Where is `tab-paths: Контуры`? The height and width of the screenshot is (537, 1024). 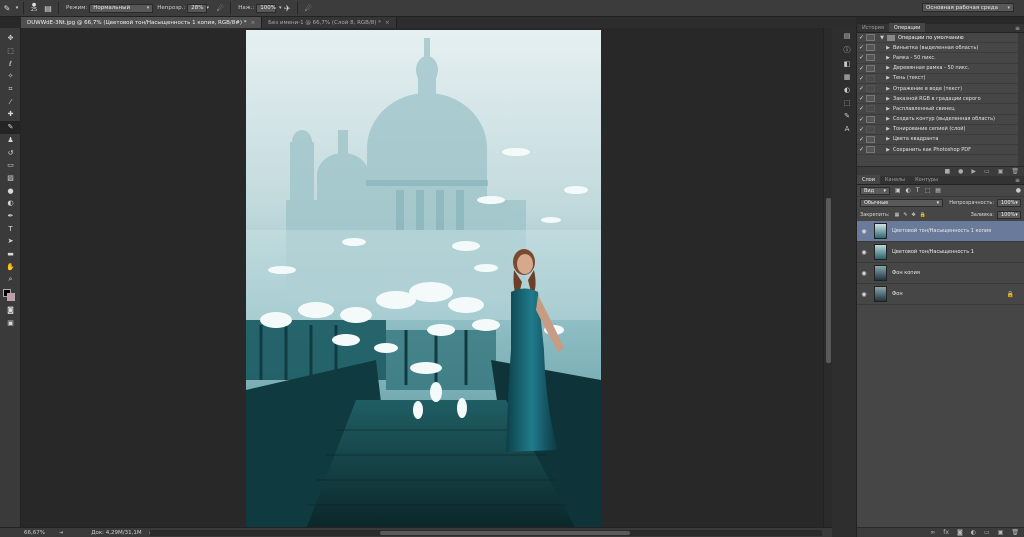 tab-paths: Контуры is located at coordinates (926, 179).